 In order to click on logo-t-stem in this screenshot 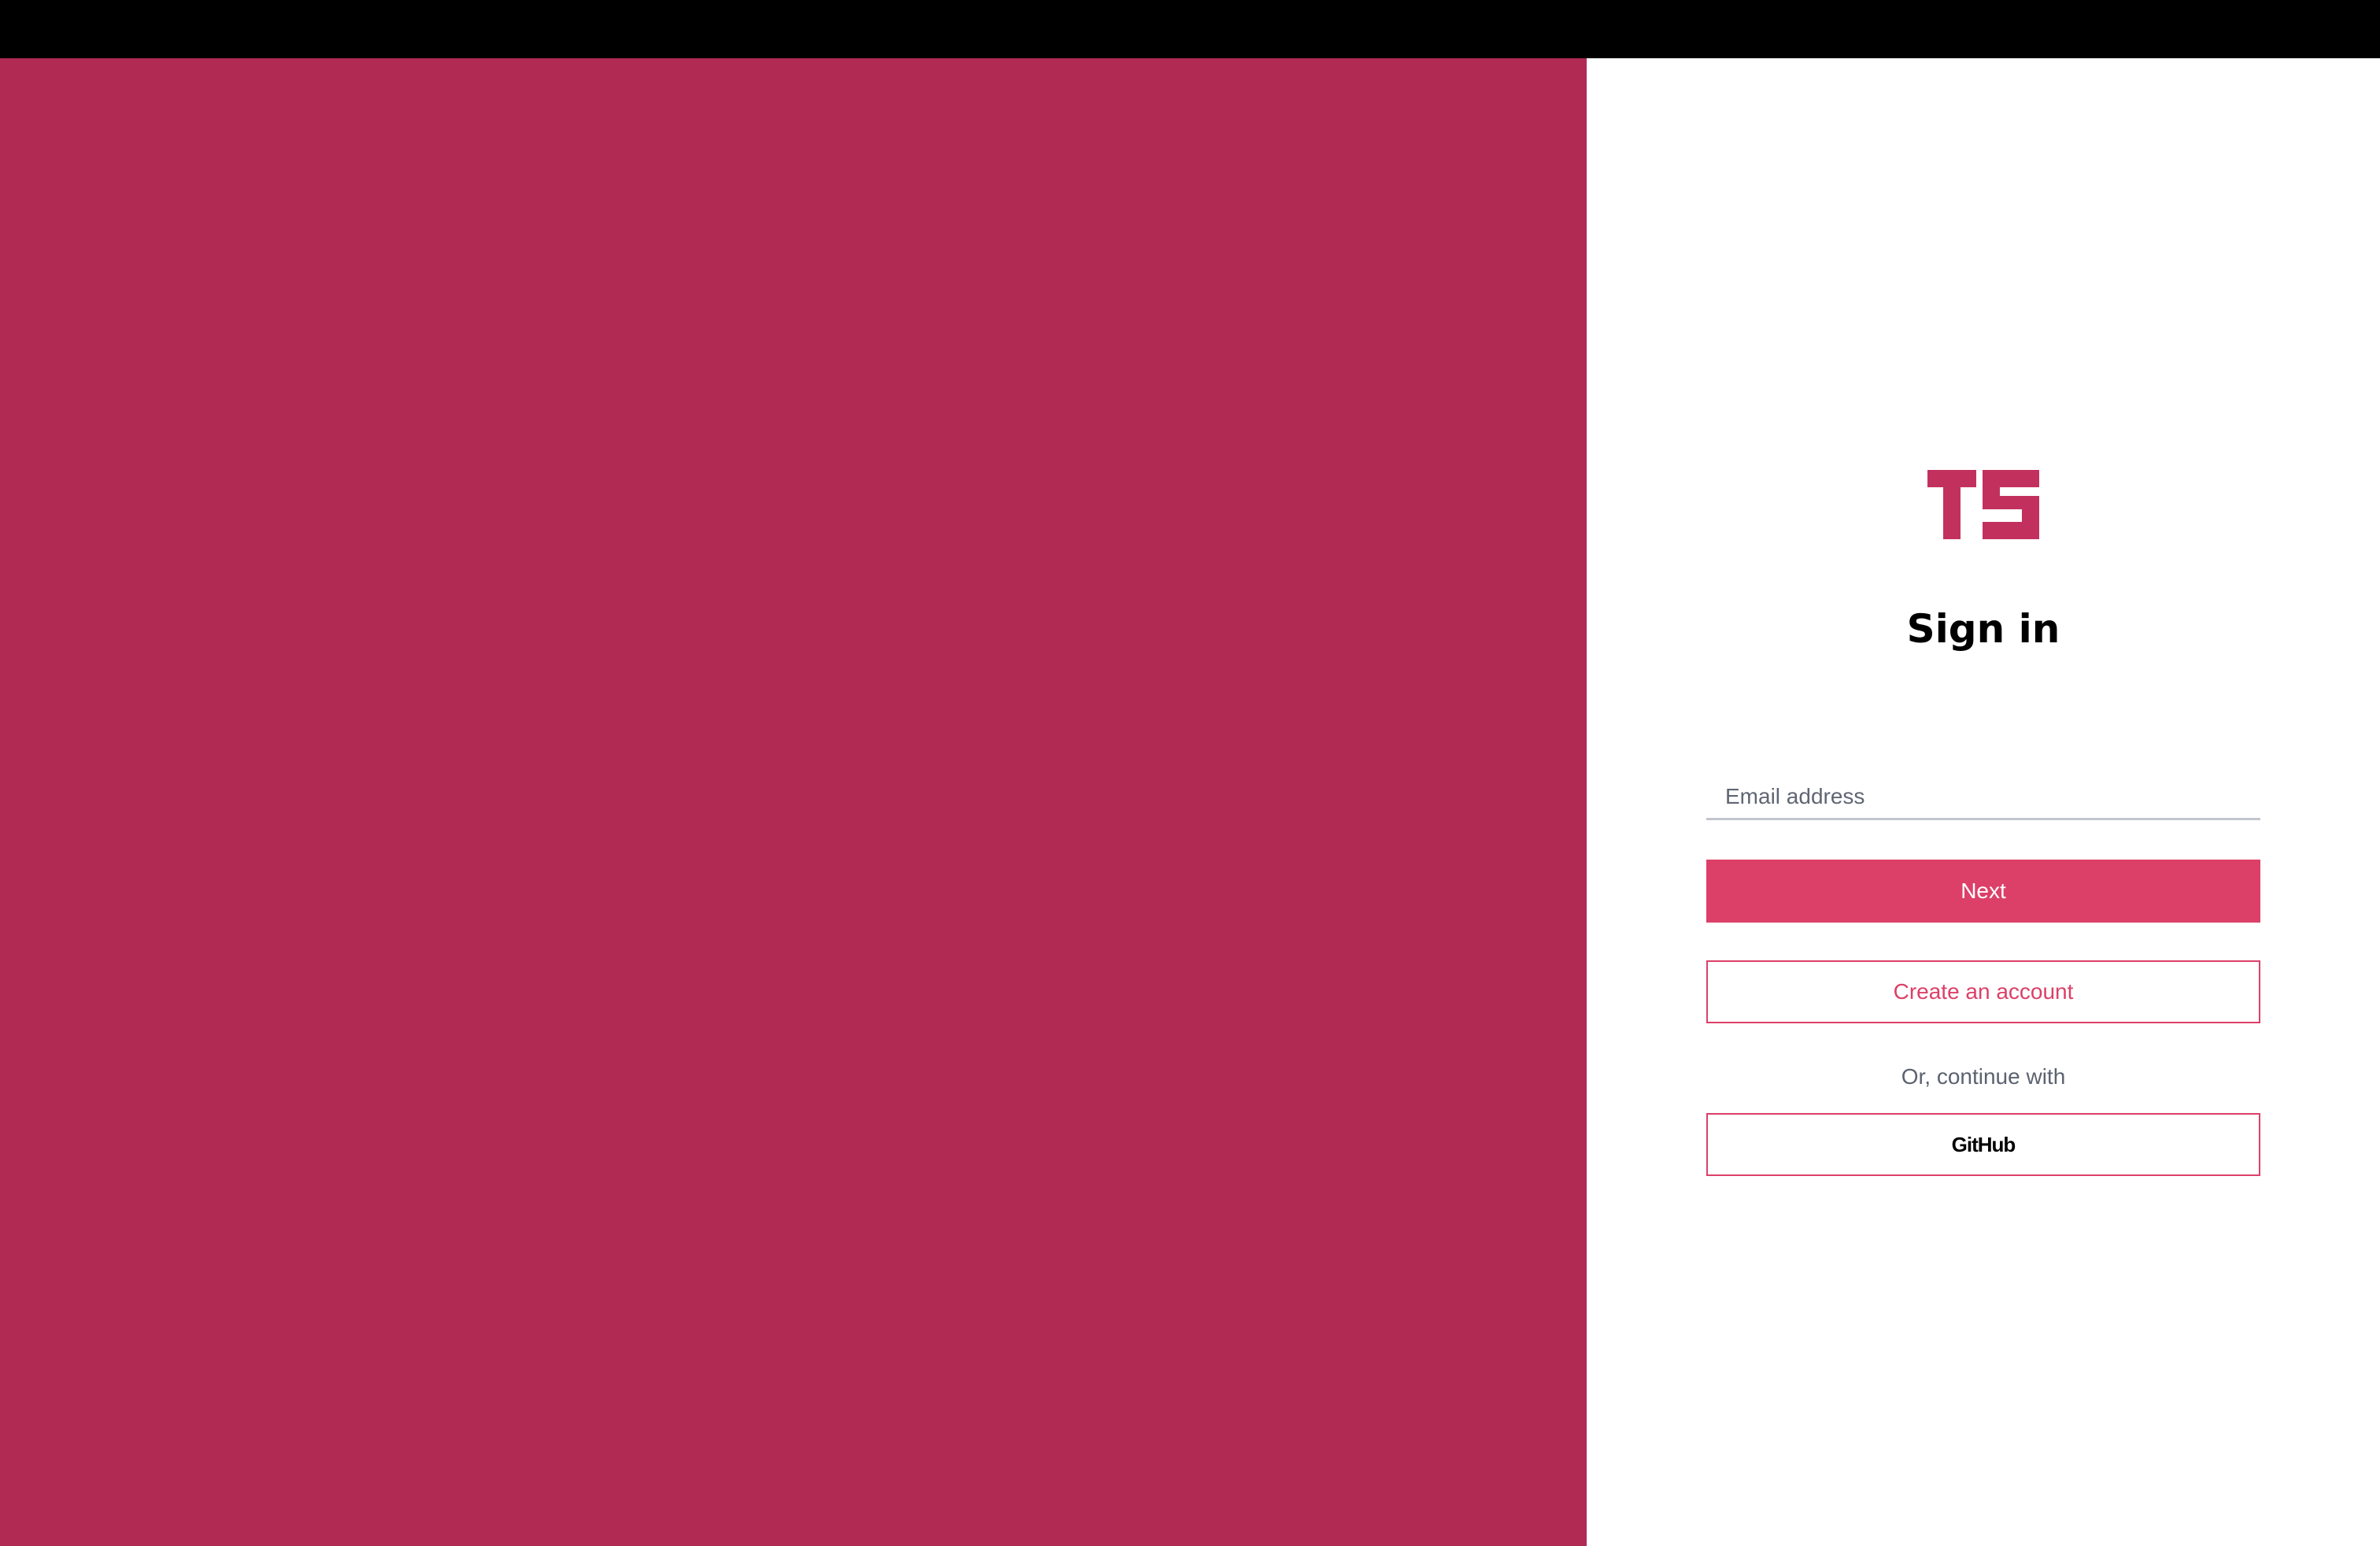, I will do `click(1952, 504)`.